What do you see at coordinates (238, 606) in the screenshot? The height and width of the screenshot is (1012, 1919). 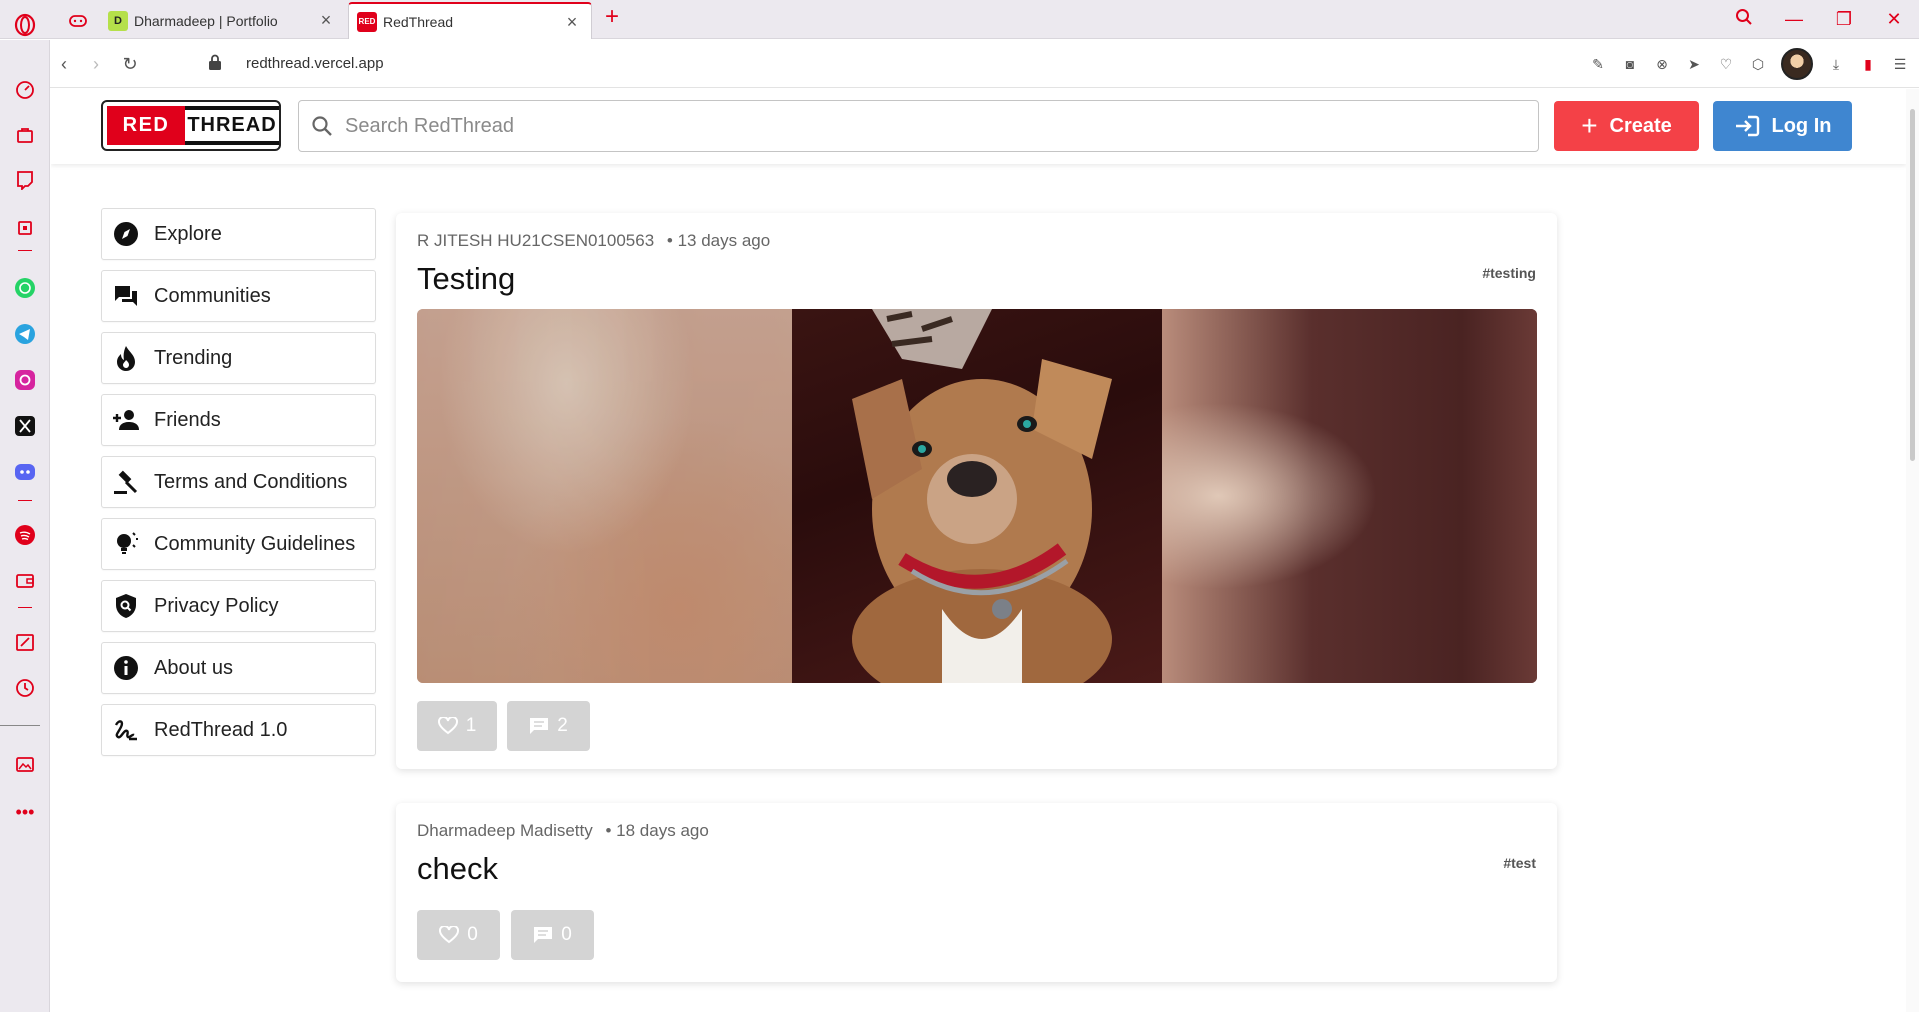 I see `nav-privacy-policy: Privacy Policy` at bounding box center [238, 606].